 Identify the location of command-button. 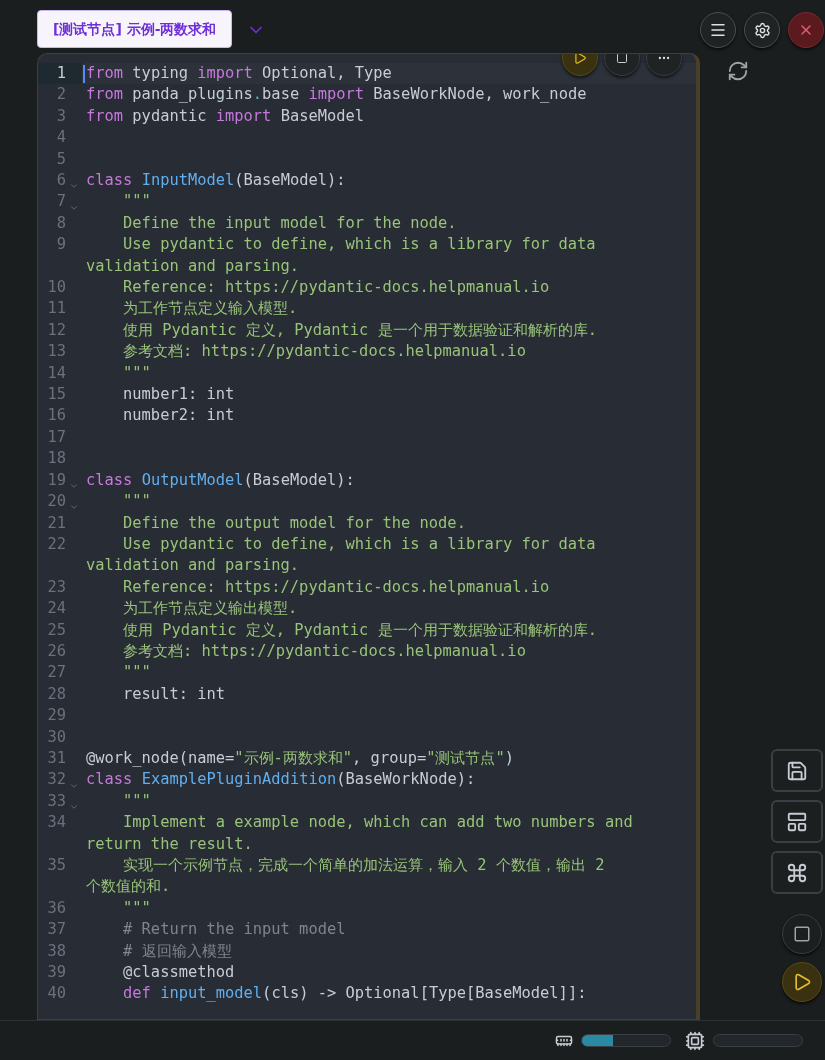
(797, 872).